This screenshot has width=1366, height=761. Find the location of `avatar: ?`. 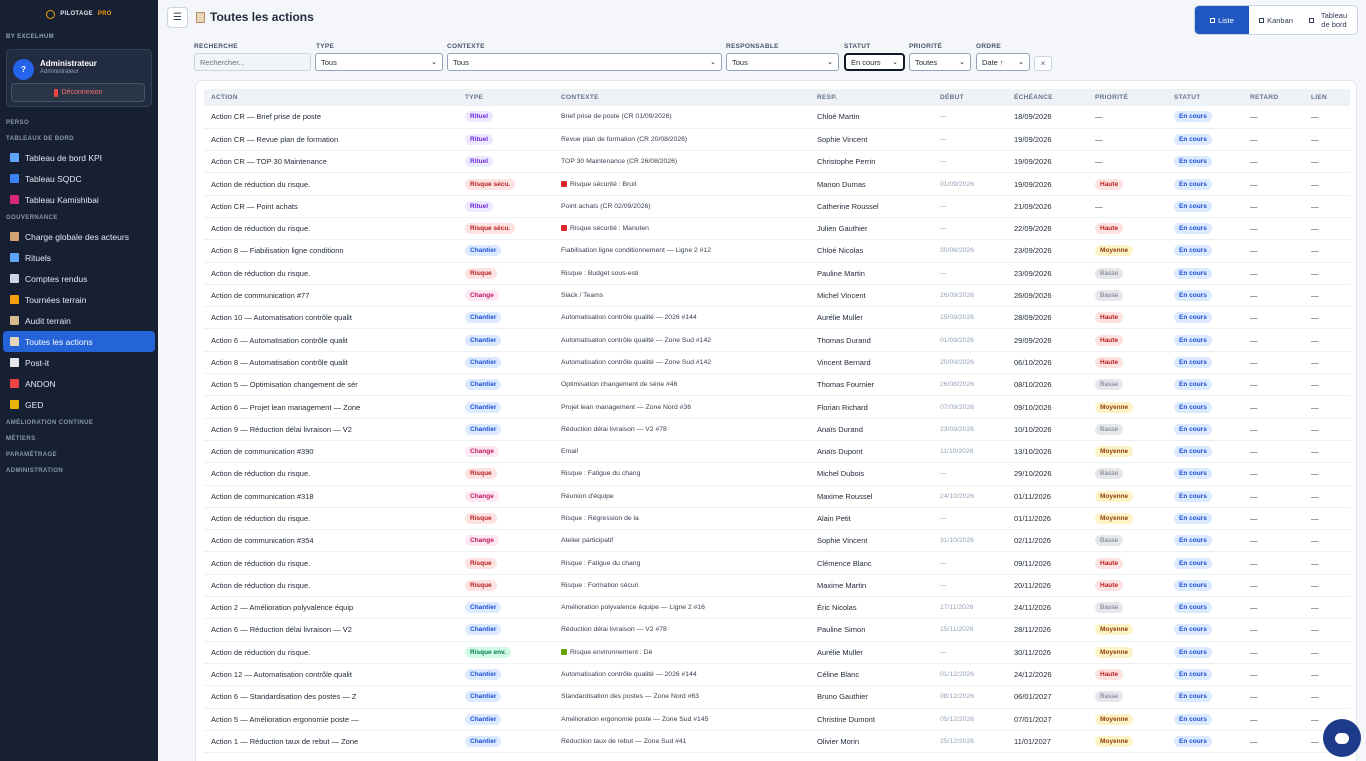

avatar: ? is located at coordinates (23, 69).